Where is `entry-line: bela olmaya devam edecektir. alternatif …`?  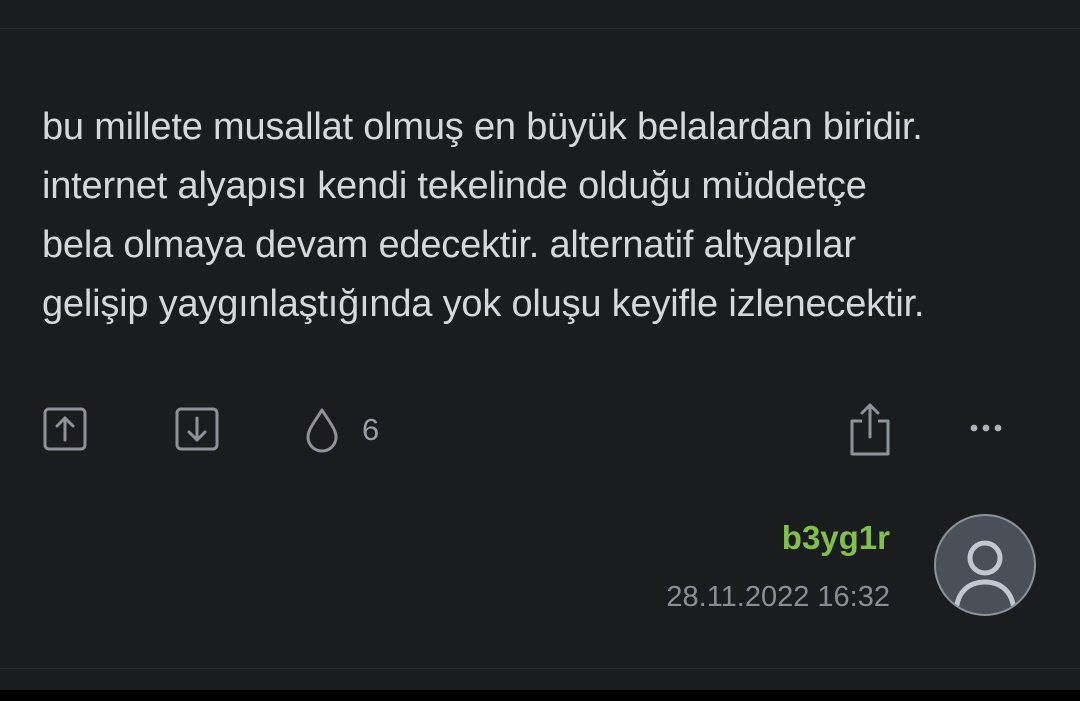 entry-line: bela olmaya devam edecektir. alternatif … is located at coordinates (449, 245).